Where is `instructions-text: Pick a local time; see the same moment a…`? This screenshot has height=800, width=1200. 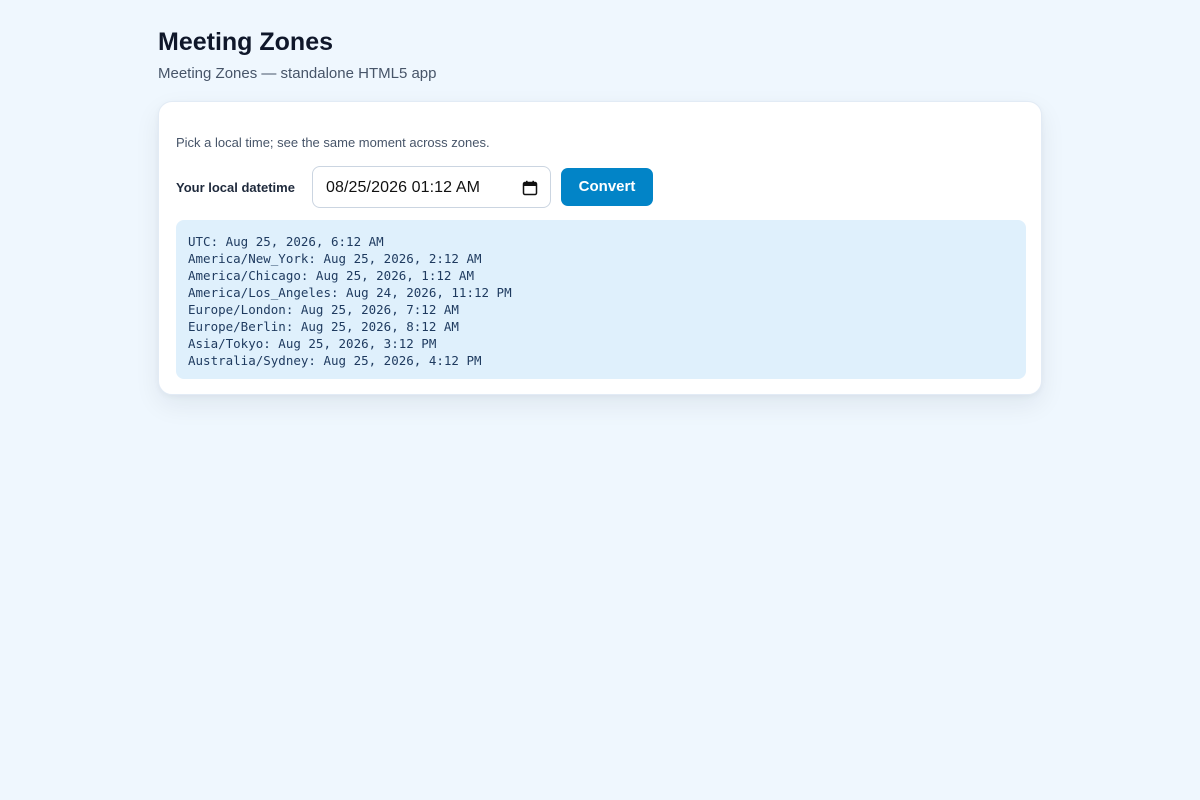 instructions-text: Pick a local time; see the same moment a… is located at coordinates (333, 142).